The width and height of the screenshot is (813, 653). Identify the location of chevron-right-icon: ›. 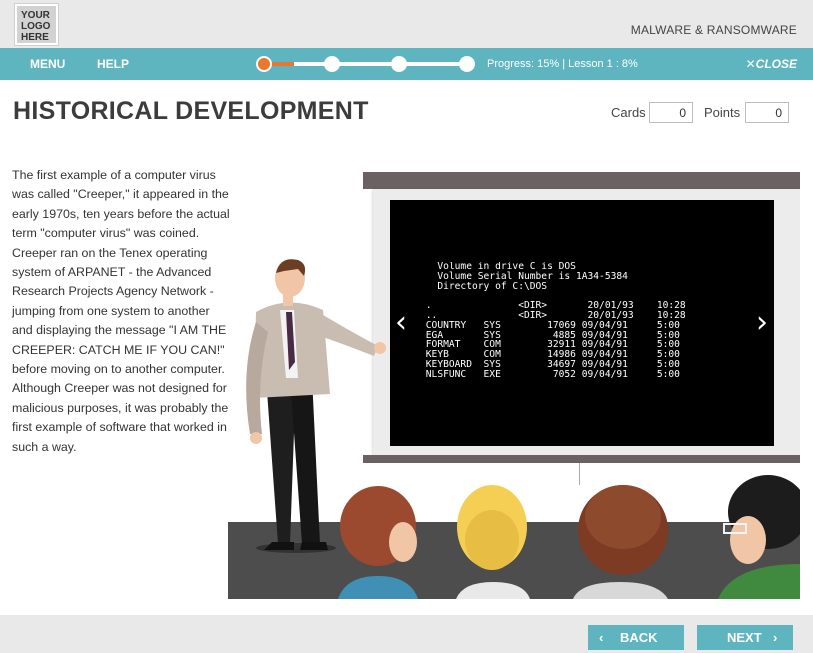
(775, 637).